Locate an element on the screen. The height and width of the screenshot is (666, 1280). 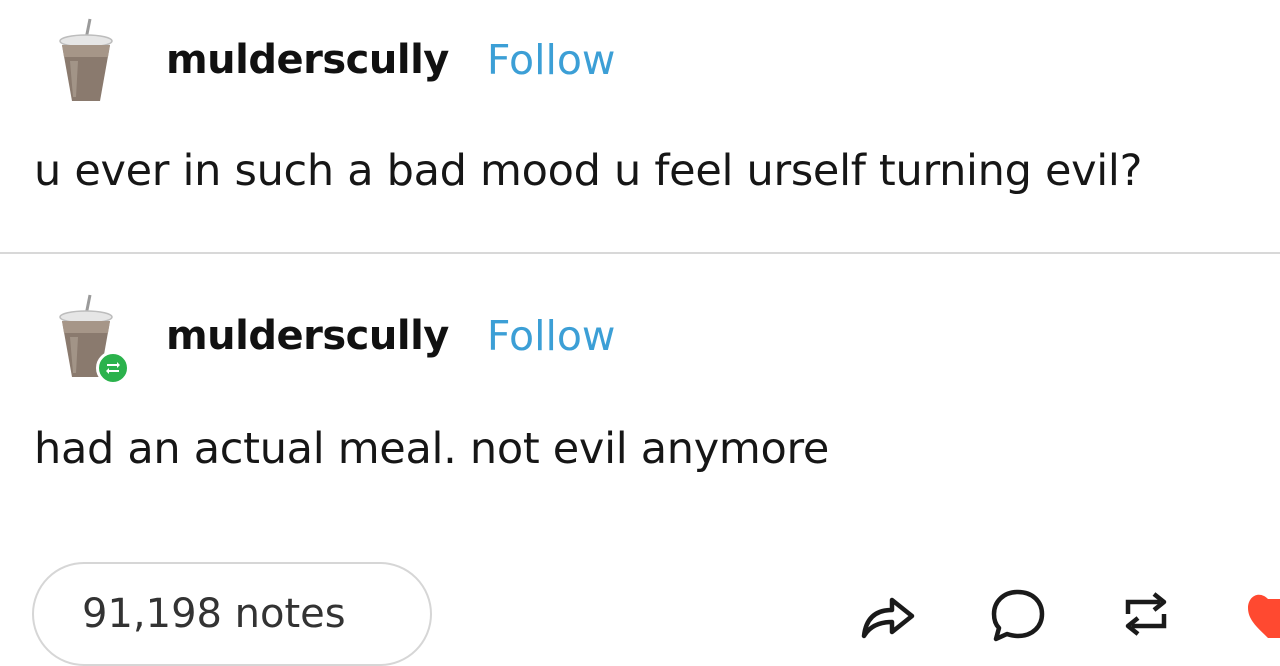
heart-icon is located at coordinates (1264, 616).